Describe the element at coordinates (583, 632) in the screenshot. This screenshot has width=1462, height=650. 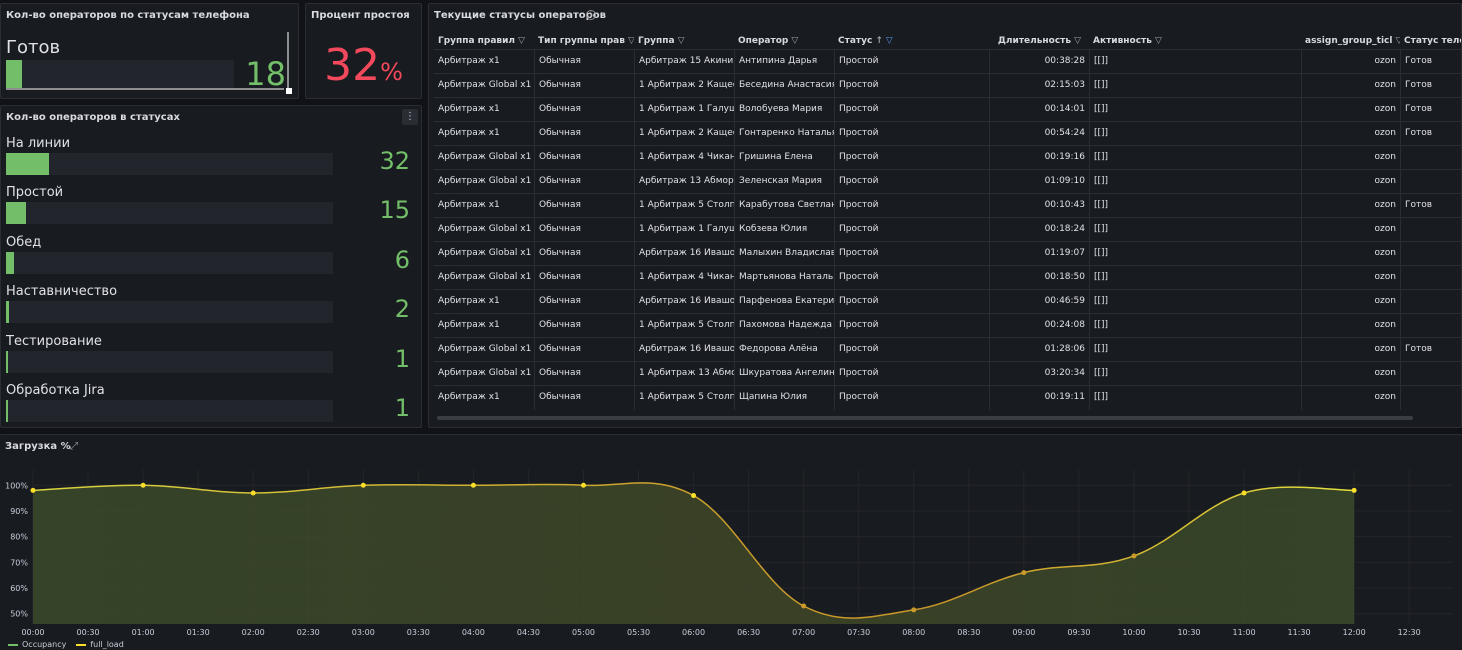
I see `x-tick-label: 05:00` at that location.